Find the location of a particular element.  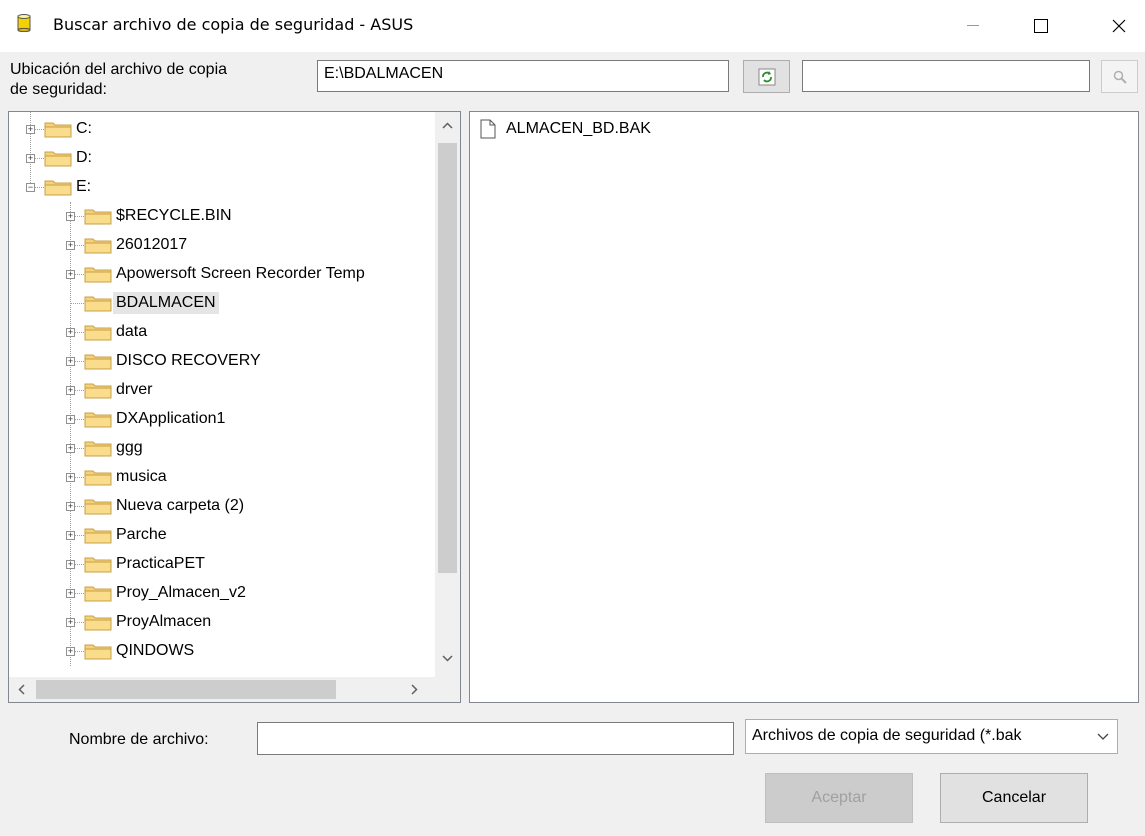

tree-item: + DXApplication1 is located at coordinates (222, 419).